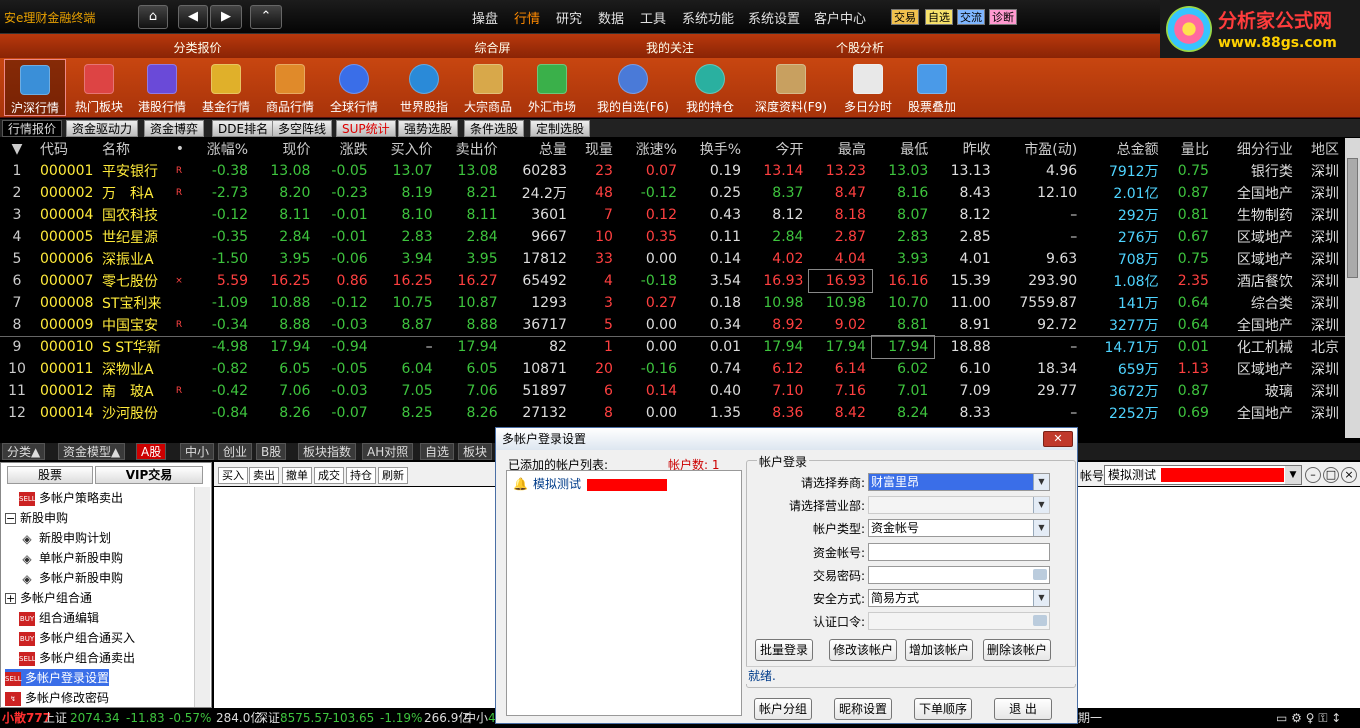  What do you see at coordinates (354, 87) in the screenshot?
I see `icon-btn-global: 全球行情` at bounding box center [354, 87].